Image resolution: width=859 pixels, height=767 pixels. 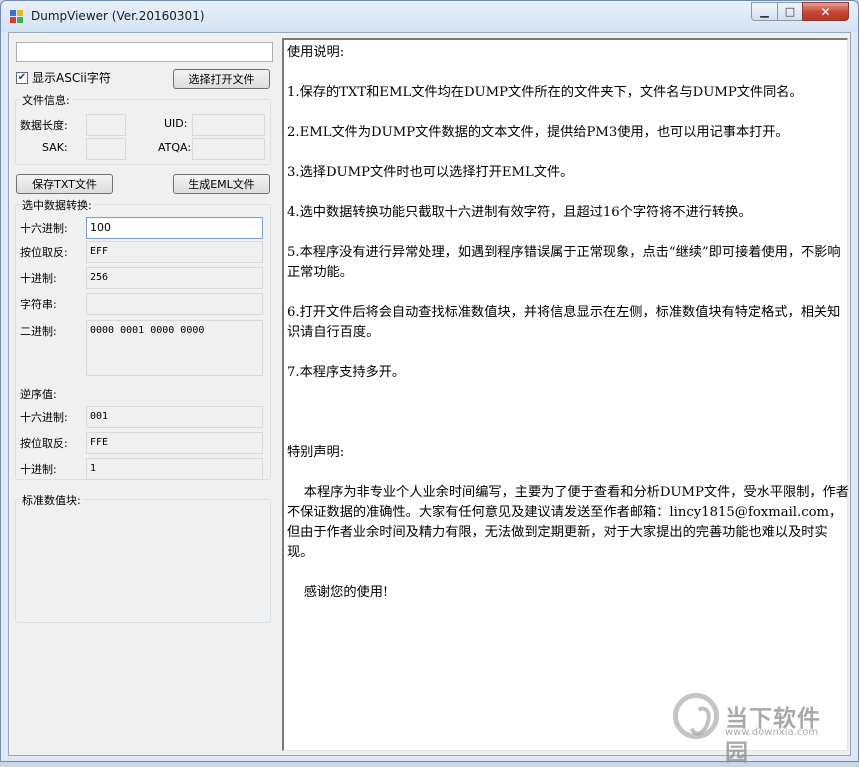 I want to click on decimal-field: 256, so click(x=174, y=278).